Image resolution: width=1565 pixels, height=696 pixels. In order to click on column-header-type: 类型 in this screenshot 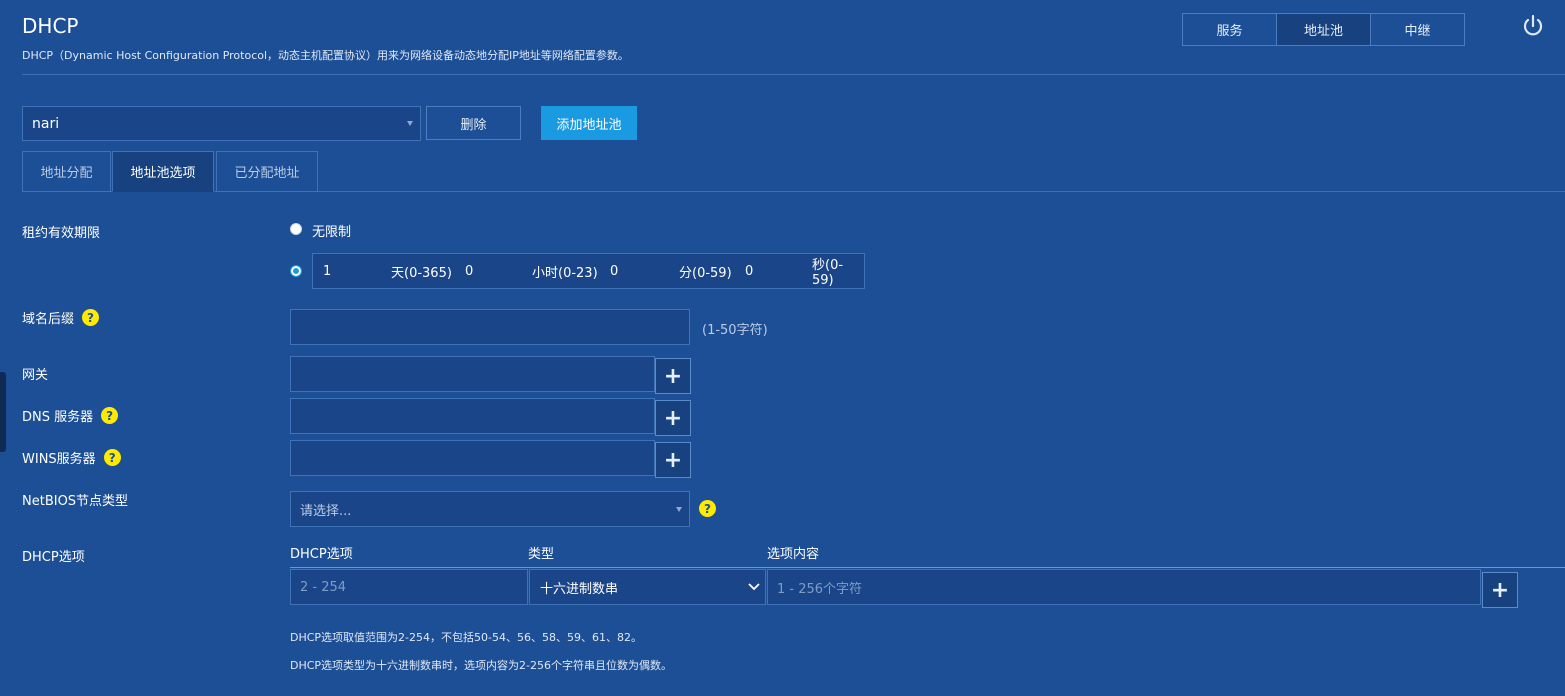, I will do `click(541, 554)`.